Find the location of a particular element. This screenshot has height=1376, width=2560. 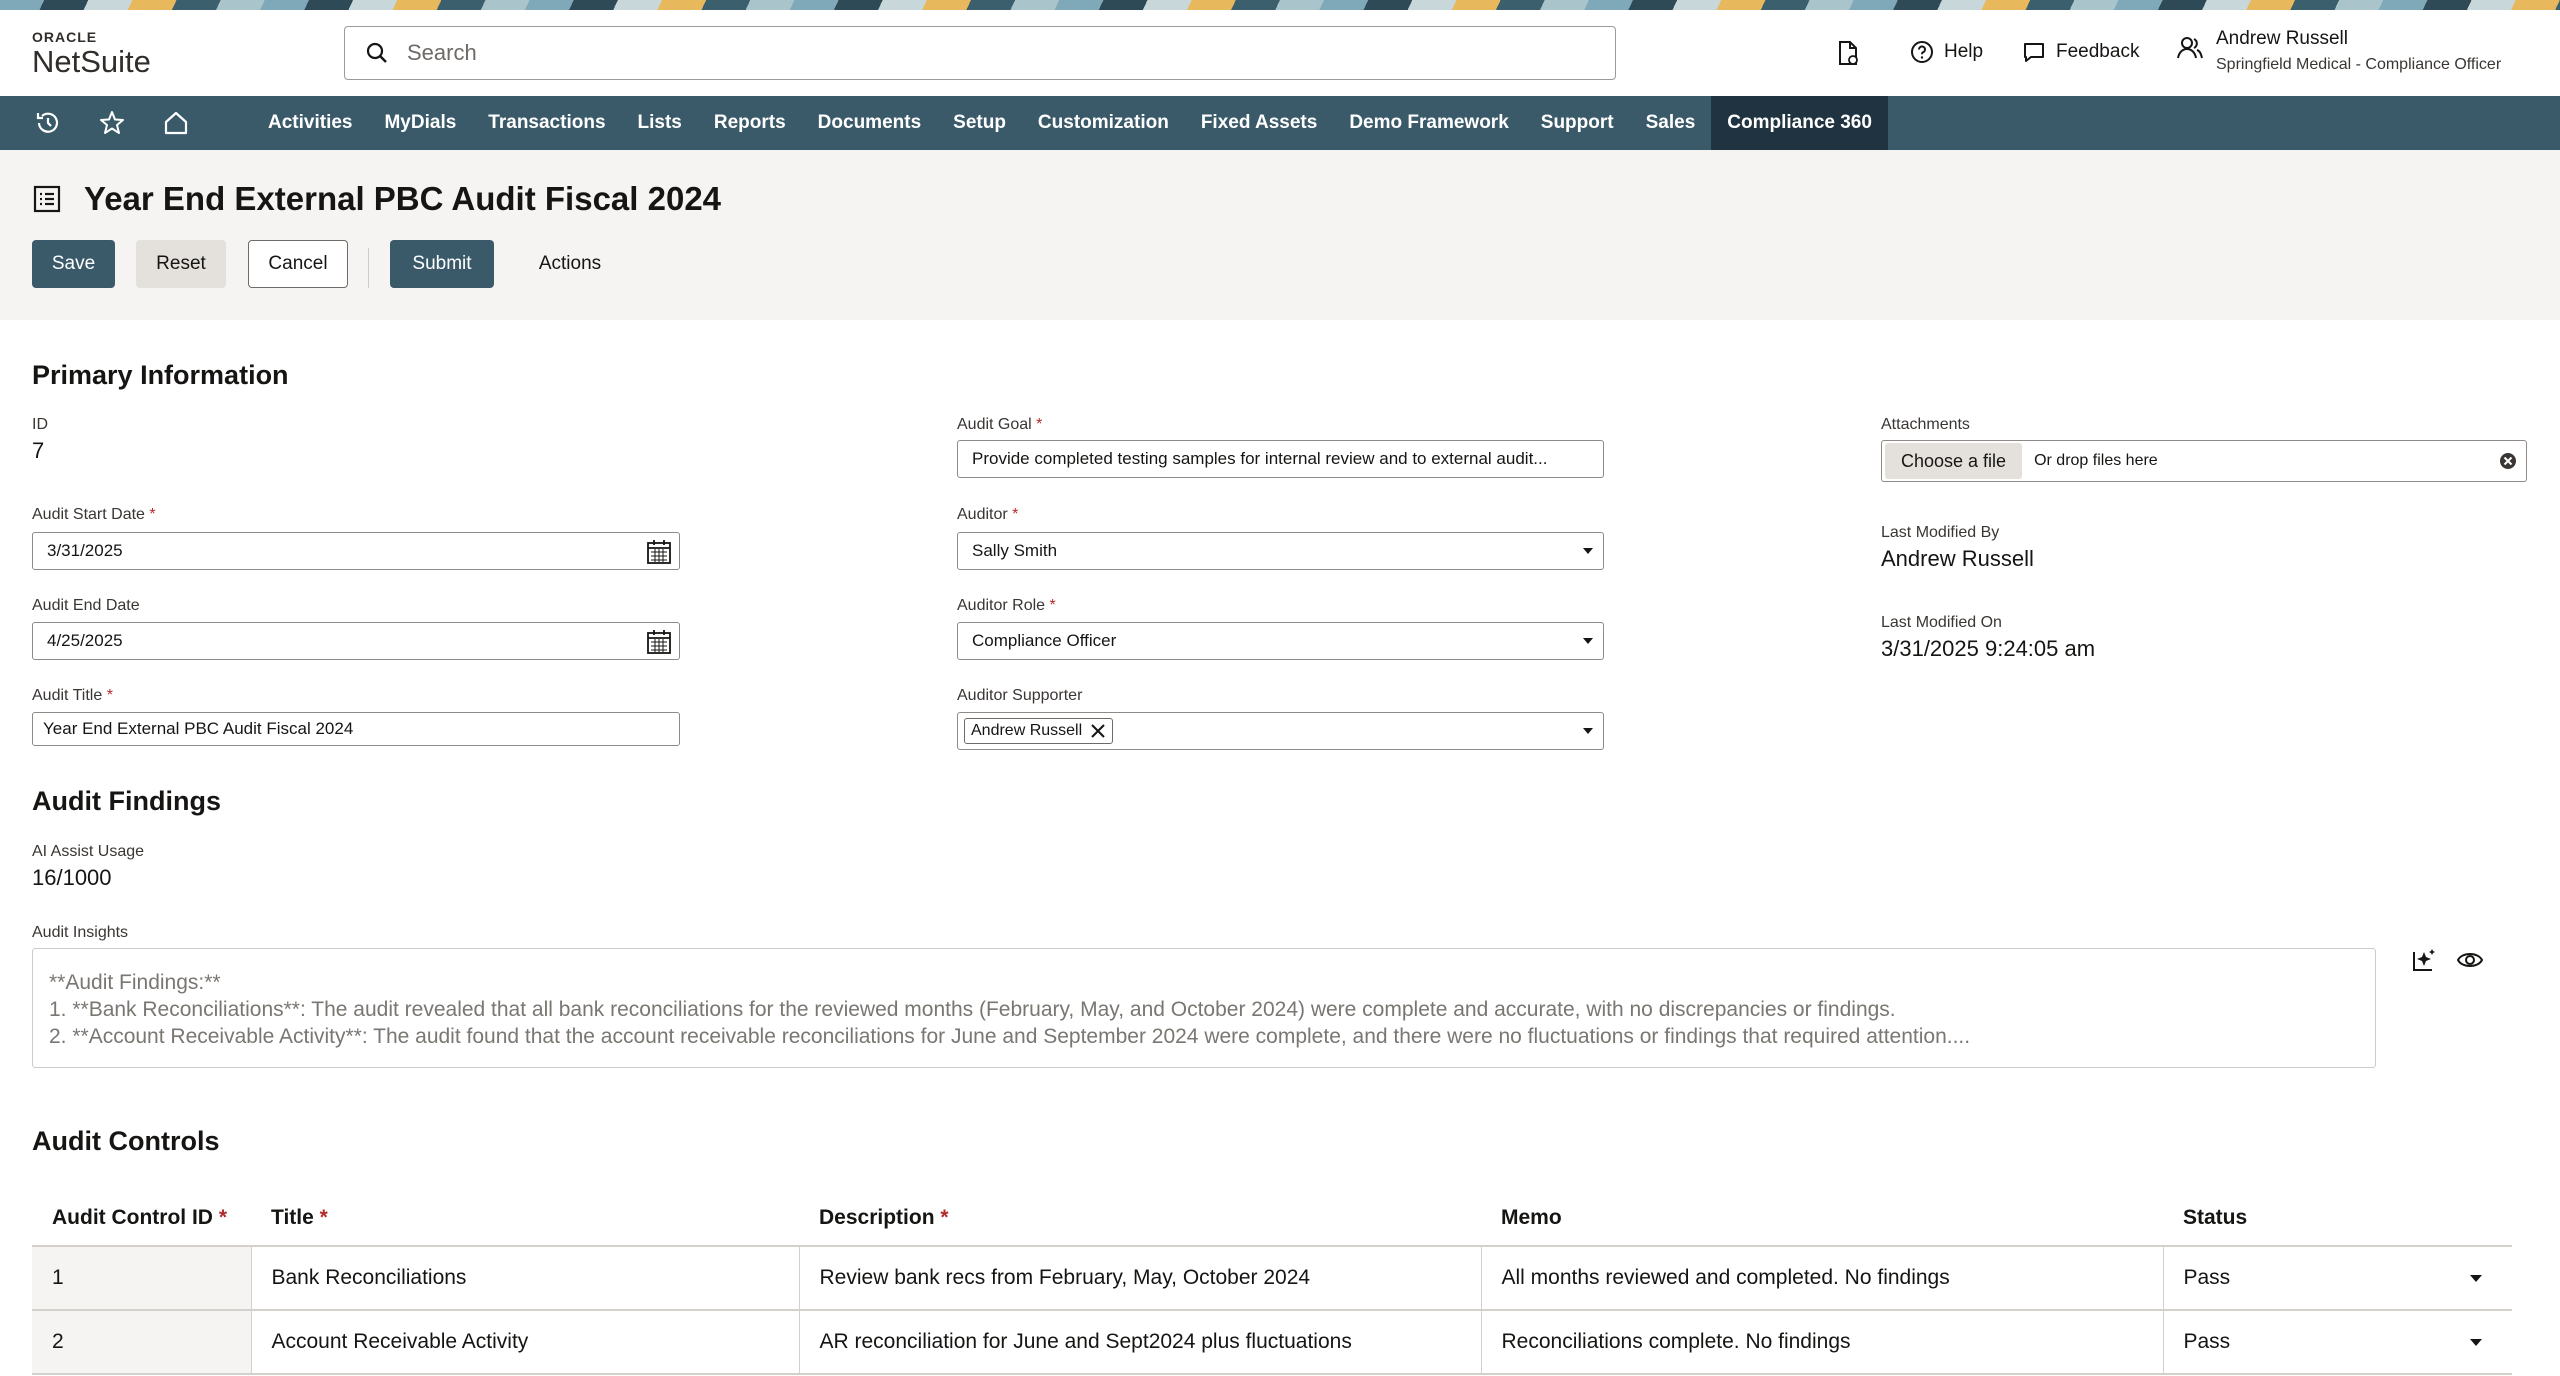

global-header: ORACLE NetSuite Help Feedback is located at coordinates (1280, 53).